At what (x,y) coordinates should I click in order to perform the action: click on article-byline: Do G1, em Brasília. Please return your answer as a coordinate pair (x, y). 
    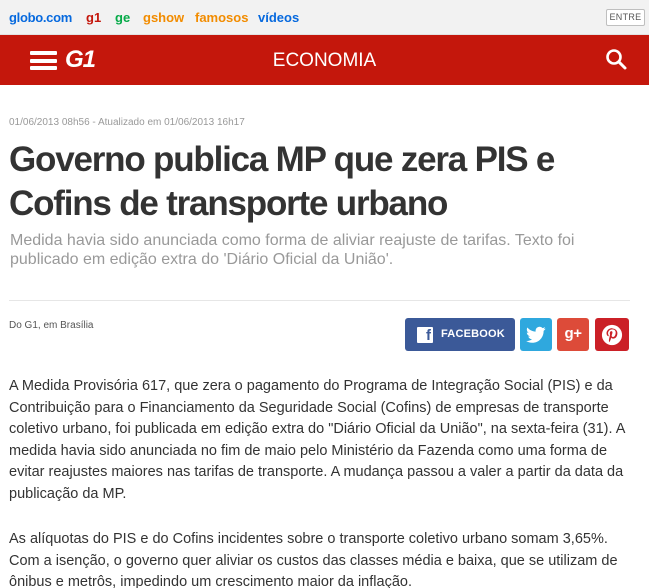
    Looking at the image, I should click on (51, 325).